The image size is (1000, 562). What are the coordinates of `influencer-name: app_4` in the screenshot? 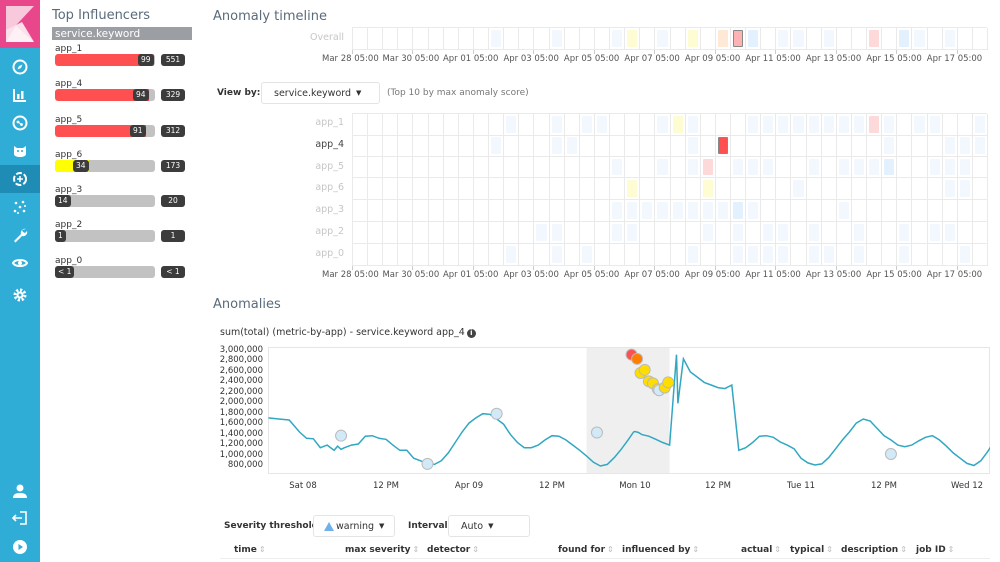 It's located at (68, 84).